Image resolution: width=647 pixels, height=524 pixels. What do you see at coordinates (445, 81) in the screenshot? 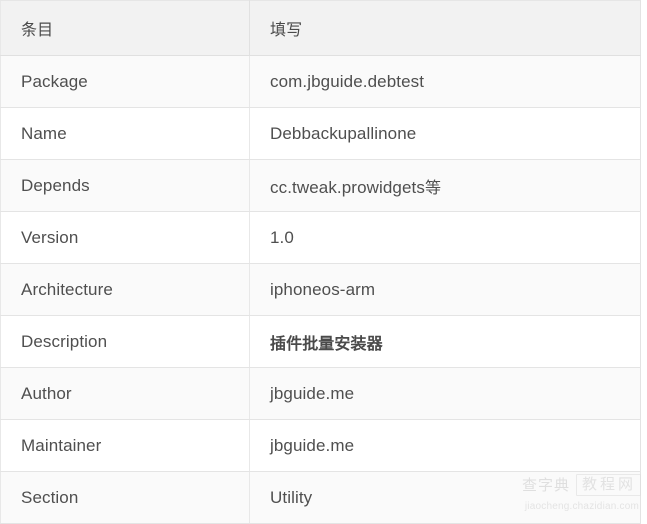
I see `cell-value: com.jbguide.debtest` at bounding box center [445, 81].